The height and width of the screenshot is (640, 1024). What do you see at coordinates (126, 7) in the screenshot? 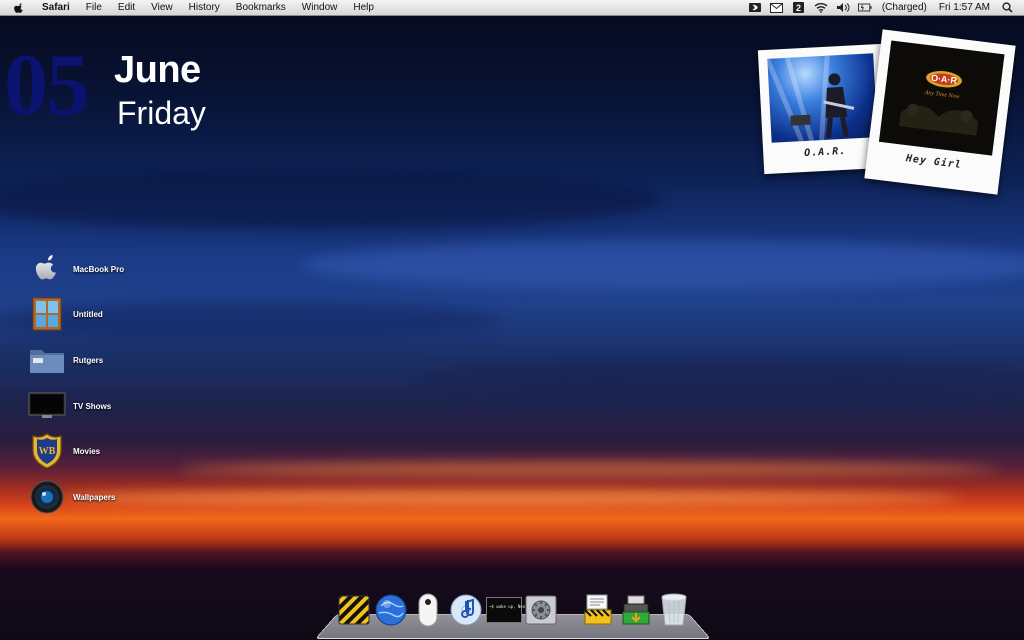
I see `menu-edit: Edit` at bounding box center [126, 7].